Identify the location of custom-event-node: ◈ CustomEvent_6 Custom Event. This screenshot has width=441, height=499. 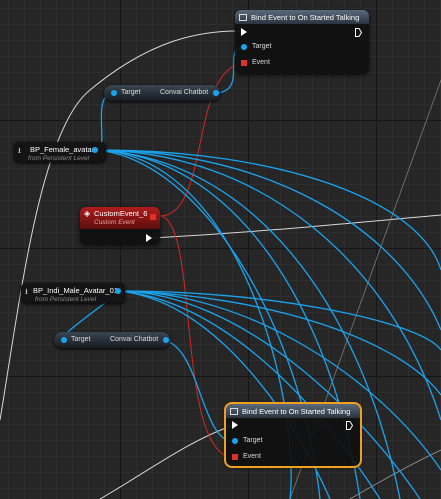
(120, 226).